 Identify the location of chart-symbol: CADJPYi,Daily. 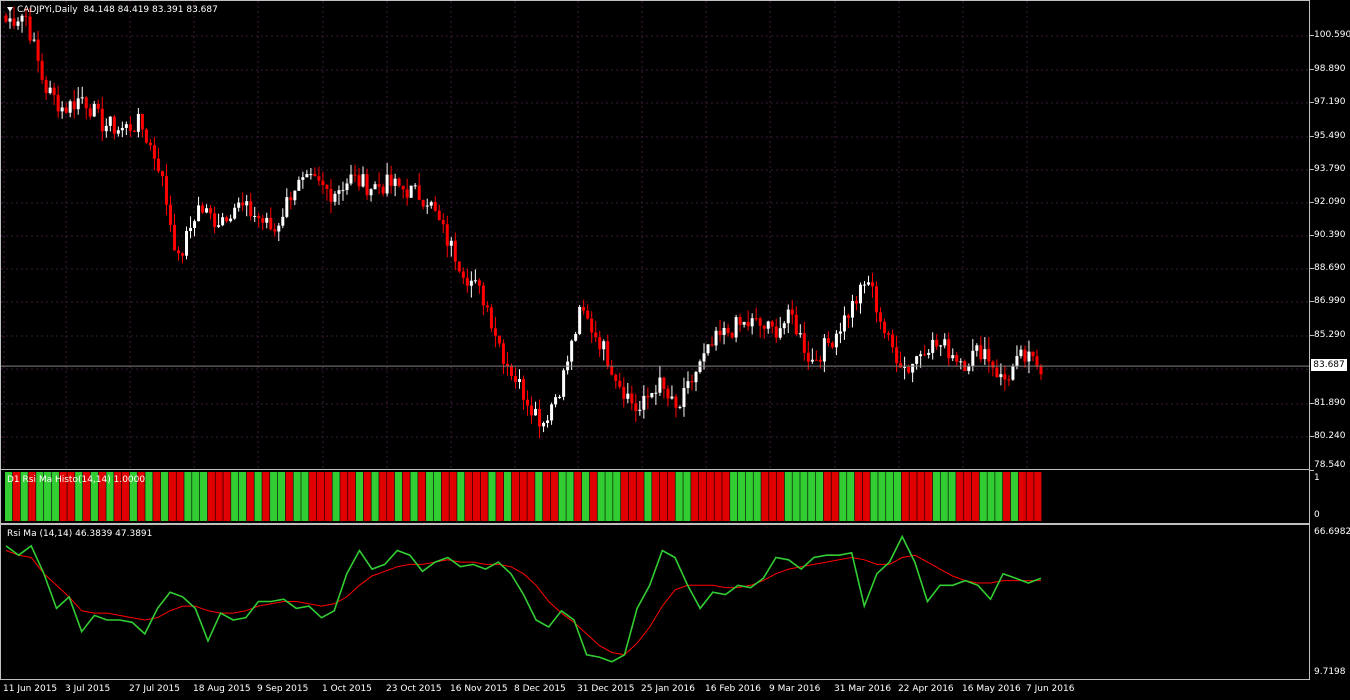
(47, 10).